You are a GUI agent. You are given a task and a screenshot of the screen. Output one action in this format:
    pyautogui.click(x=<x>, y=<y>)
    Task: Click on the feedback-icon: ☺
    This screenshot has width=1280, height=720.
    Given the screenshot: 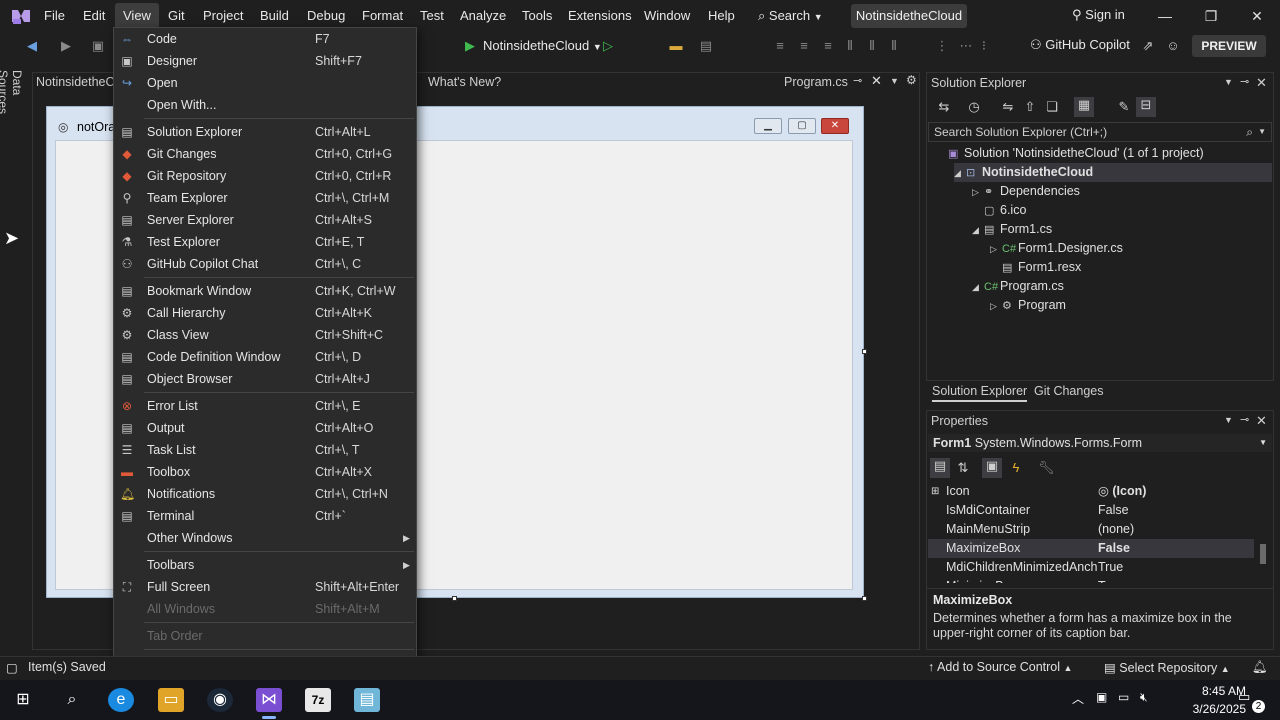 What is the action you would take?
    pyautogui.click(x=1173, y=46)
    